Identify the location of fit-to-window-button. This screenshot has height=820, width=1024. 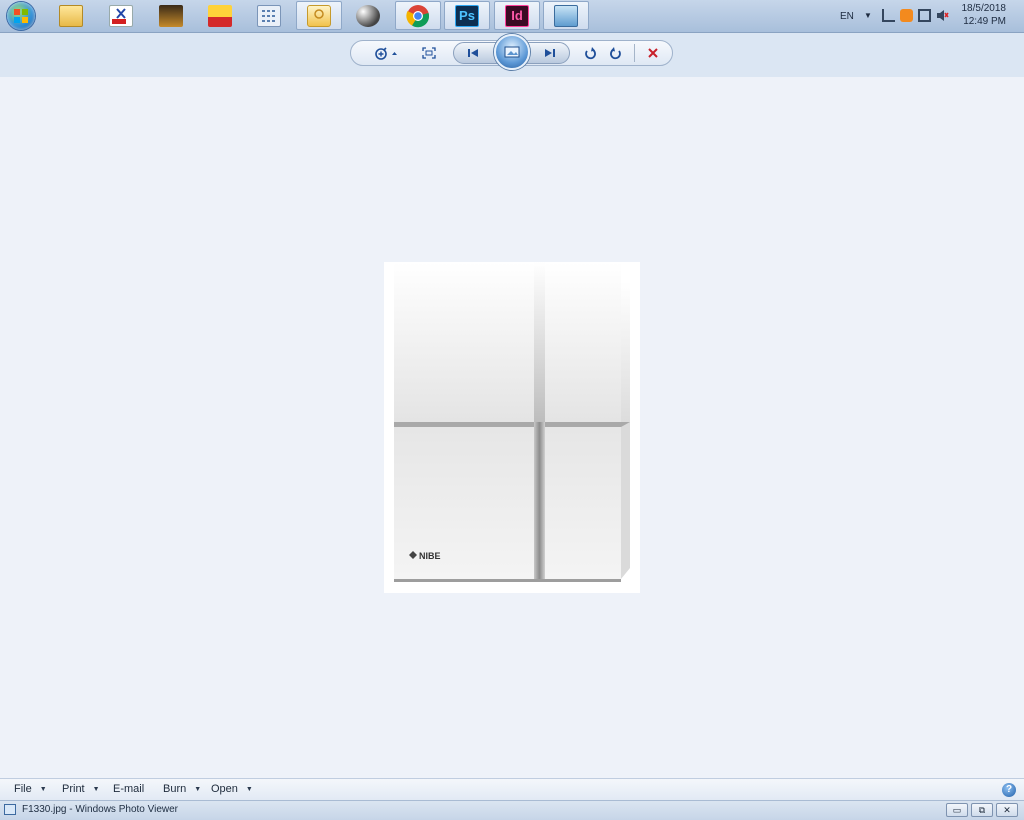
(429, 53).